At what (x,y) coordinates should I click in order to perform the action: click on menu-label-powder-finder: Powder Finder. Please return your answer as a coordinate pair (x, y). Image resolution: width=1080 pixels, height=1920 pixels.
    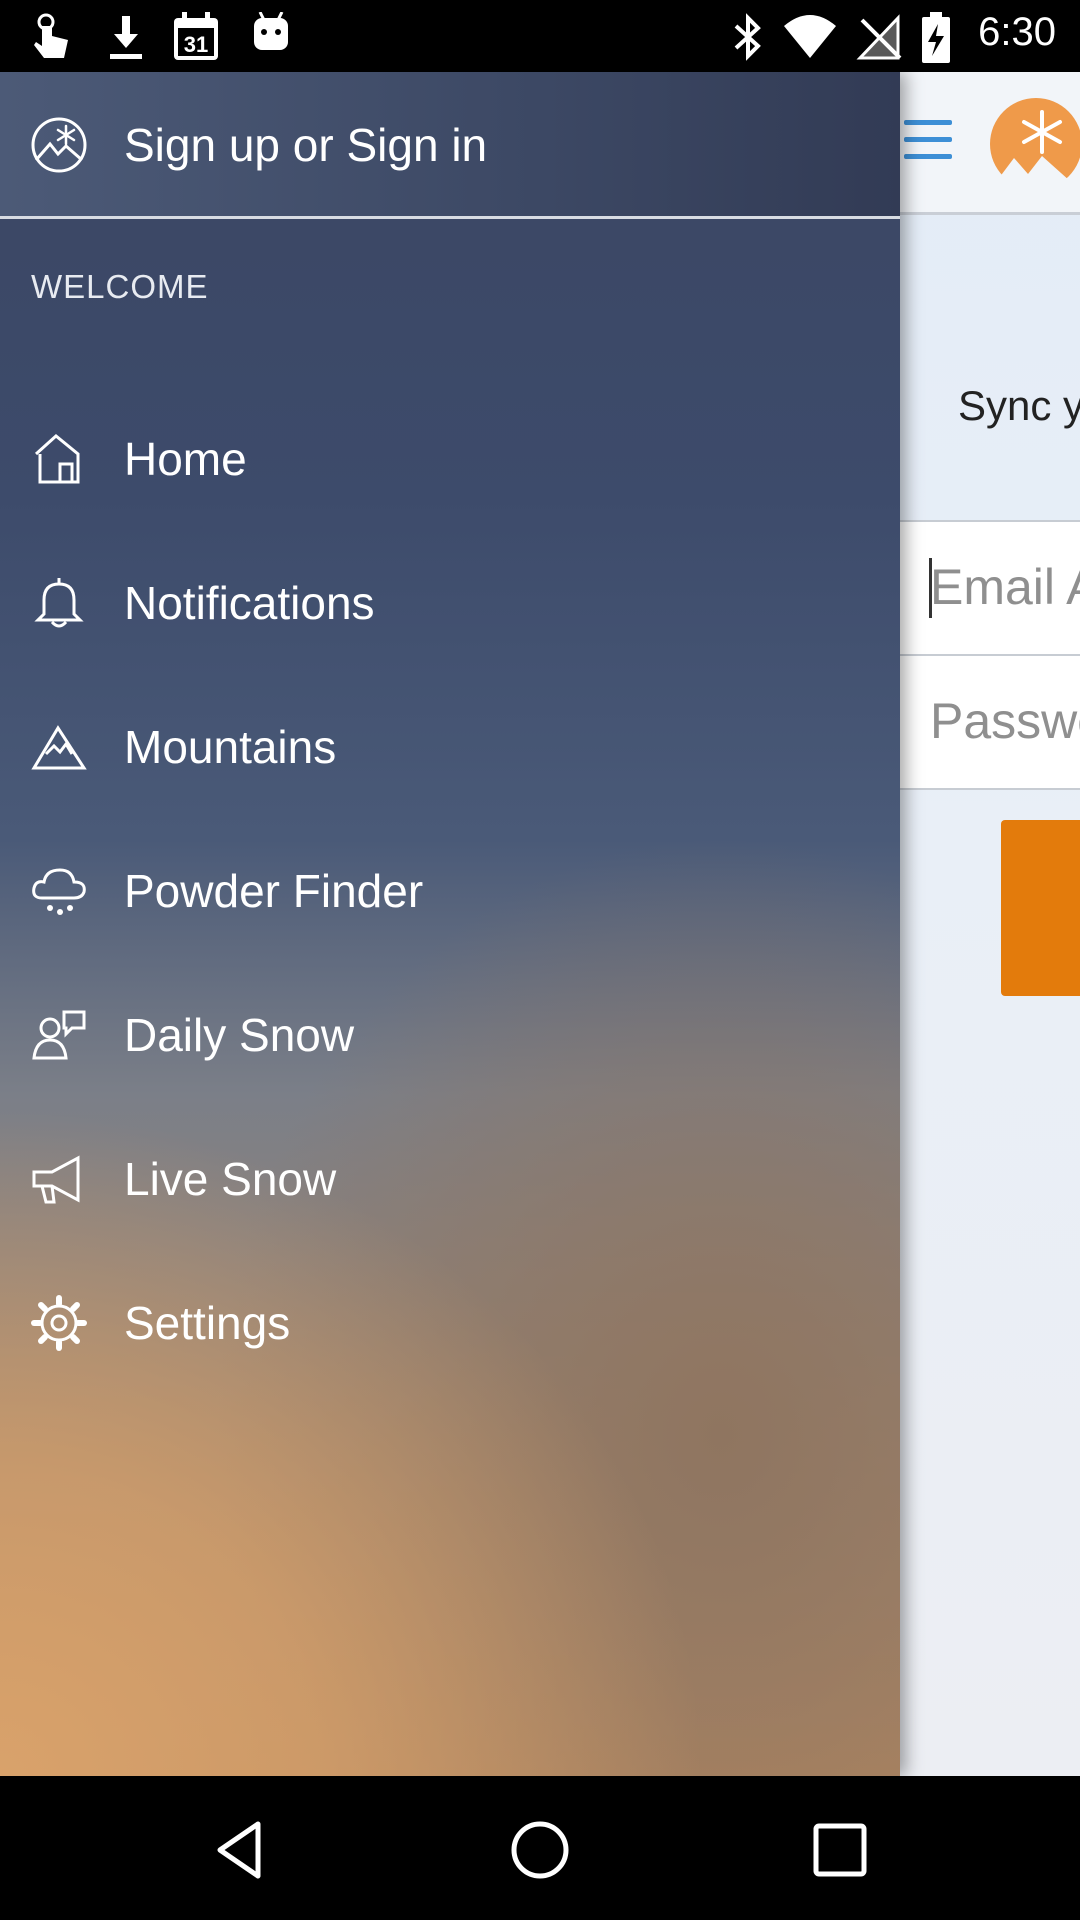
    Looking at the image, I should click on (274, 891).